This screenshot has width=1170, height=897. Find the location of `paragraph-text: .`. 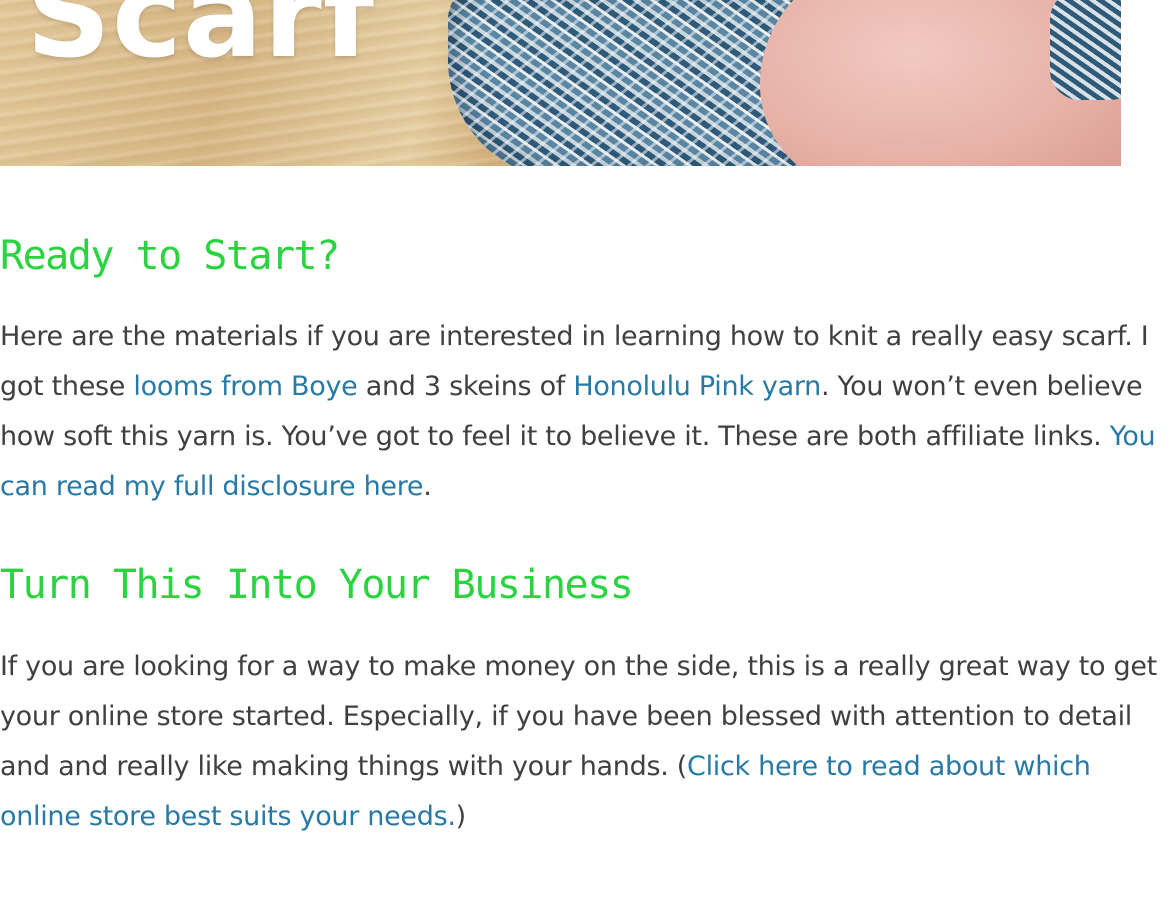

paragraph-text: . is located at coordinates (427, 486).